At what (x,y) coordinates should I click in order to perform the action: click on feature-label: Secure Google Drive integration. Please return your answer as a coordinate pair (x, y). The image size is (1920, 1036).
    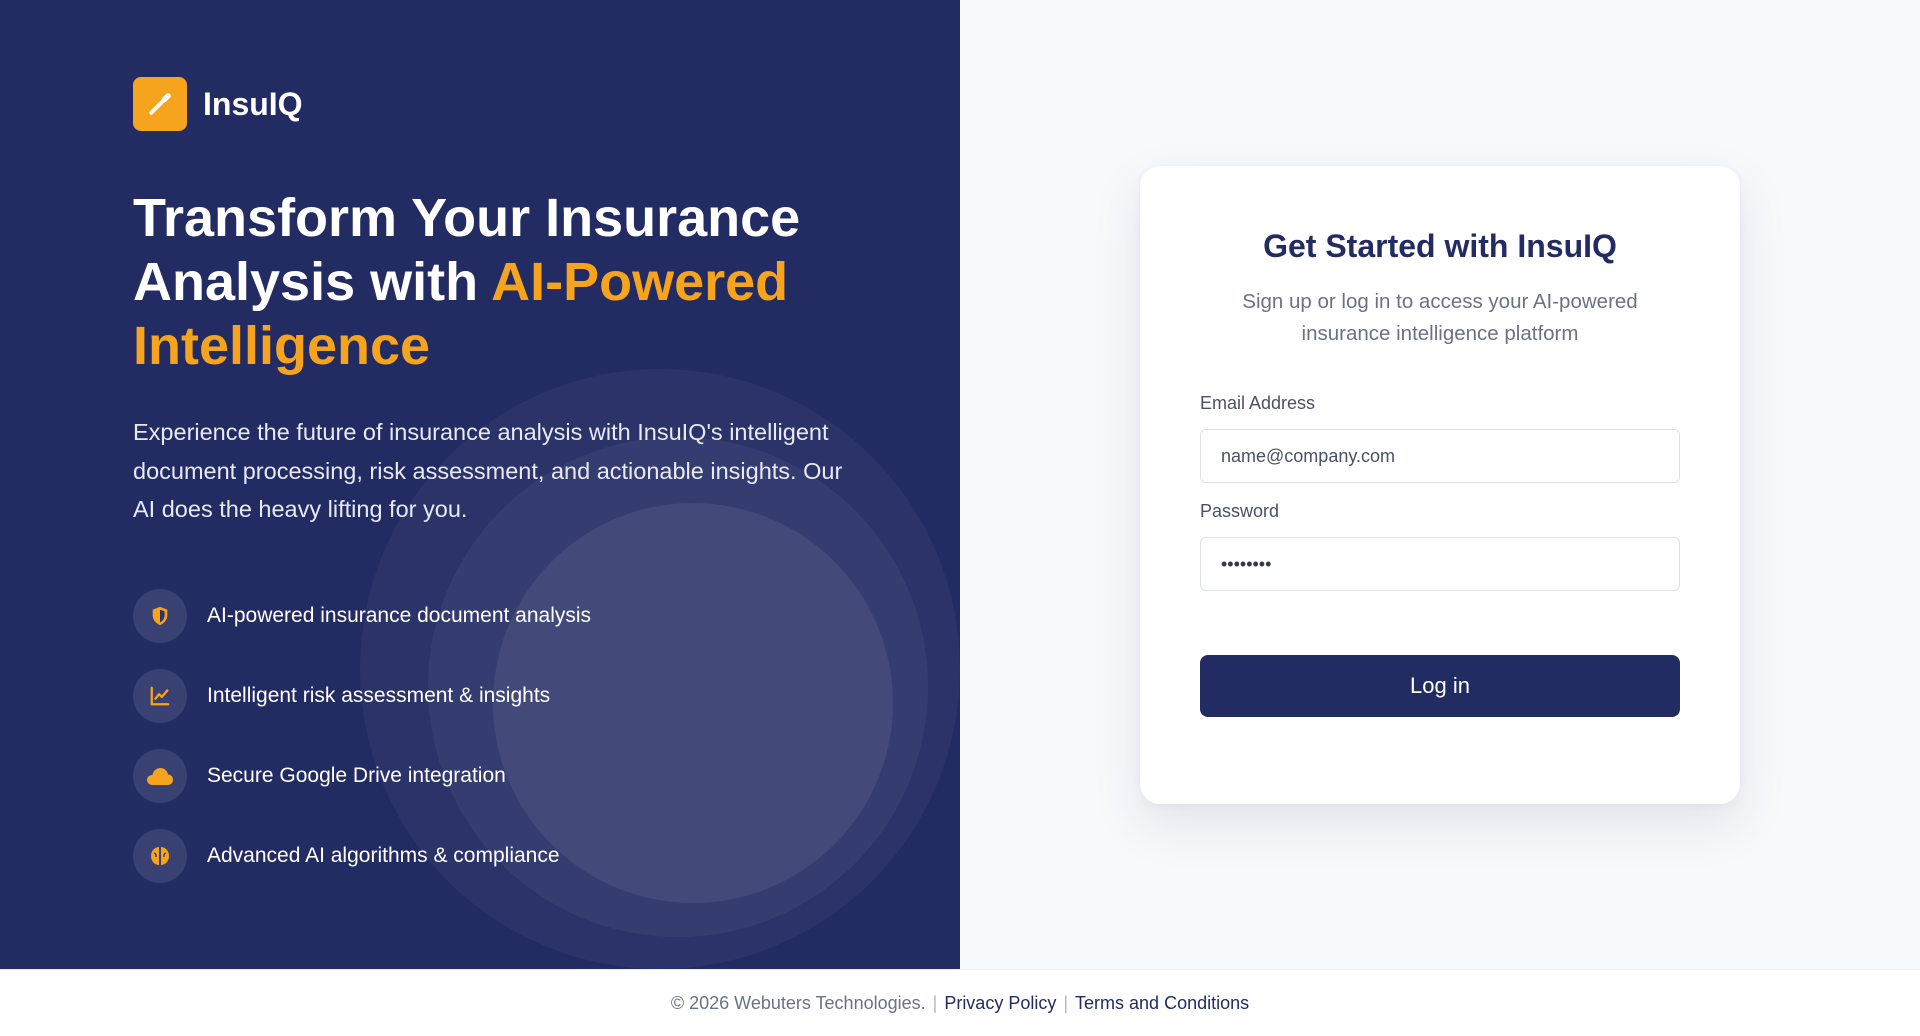
    Looking at the image, I should click on (356, 775).